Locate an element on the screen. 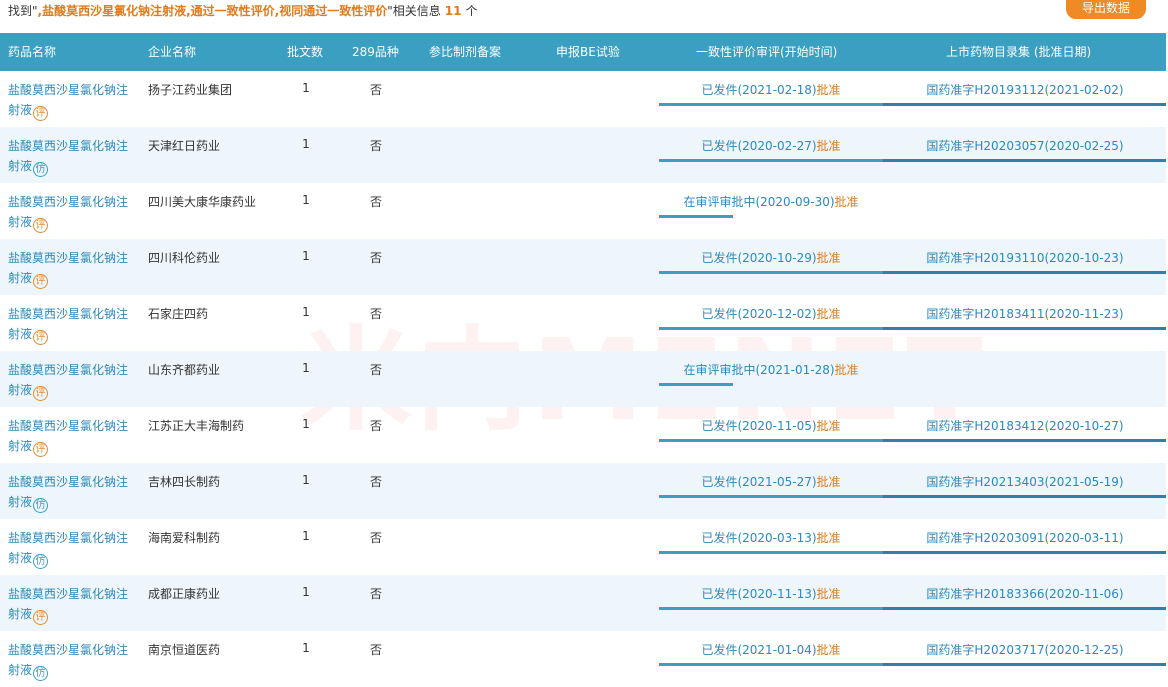 This screenshot has width=1168, height=687. summary-keyword: ,盐酸莫西沙星氯化钠注射液,通过一致性评价,视同通过一致性评价 is located at coordinates (212, 11).